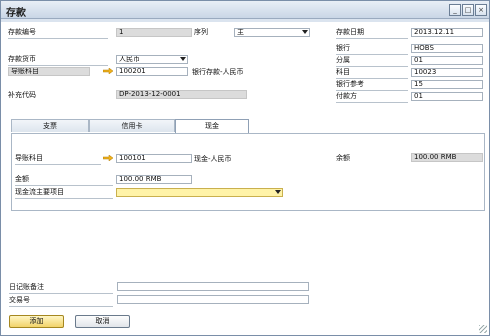 The height and width of the screenshot is (336, 490). What do you see at coordinates (447, 84) in the screenshot?
I see `bank-ref-field: 15` at bounding box center [447, 84].